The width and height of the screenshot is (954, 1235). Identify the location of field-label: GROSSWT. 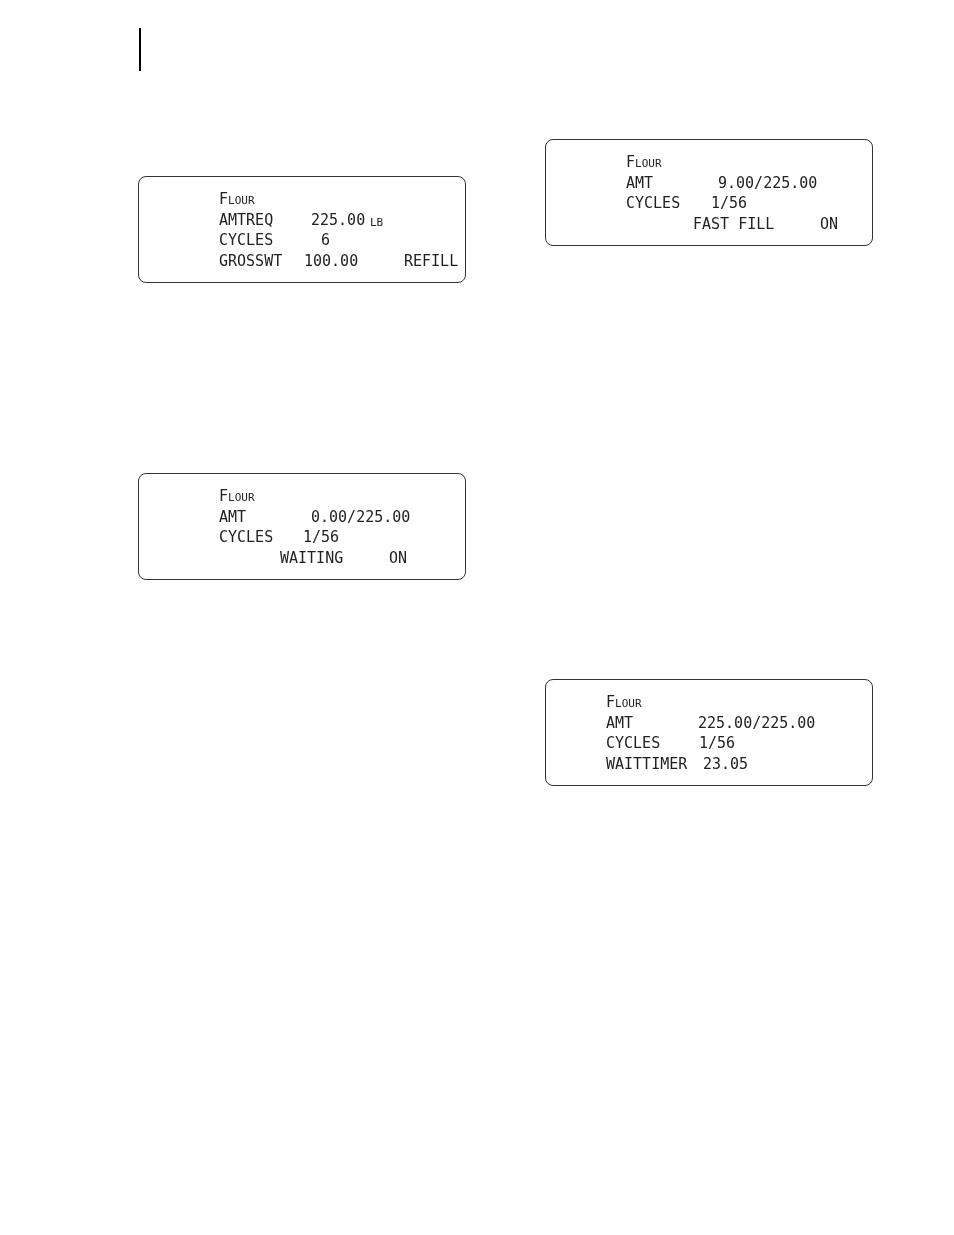
(251, 260).